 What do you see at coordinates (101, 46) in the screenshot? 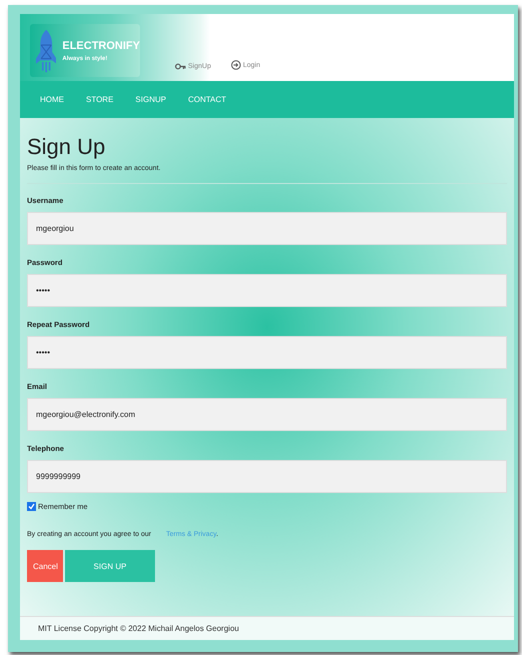
I see `logo-title: ELECTRONIFY` at bounding box center [101, 46].